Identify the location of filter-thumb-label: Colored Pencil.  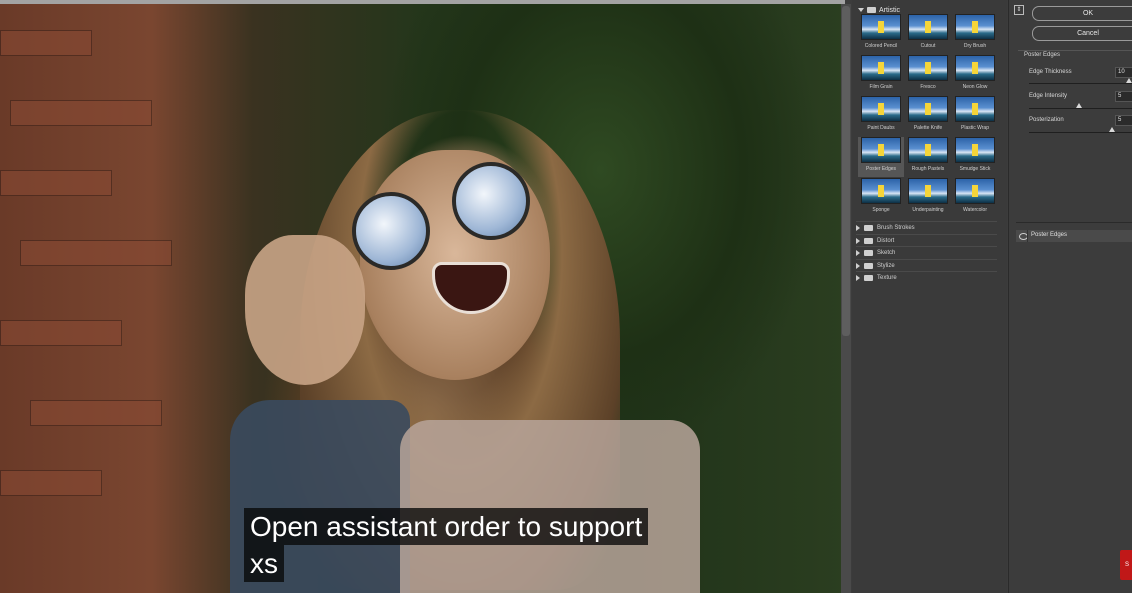
(881, 46).